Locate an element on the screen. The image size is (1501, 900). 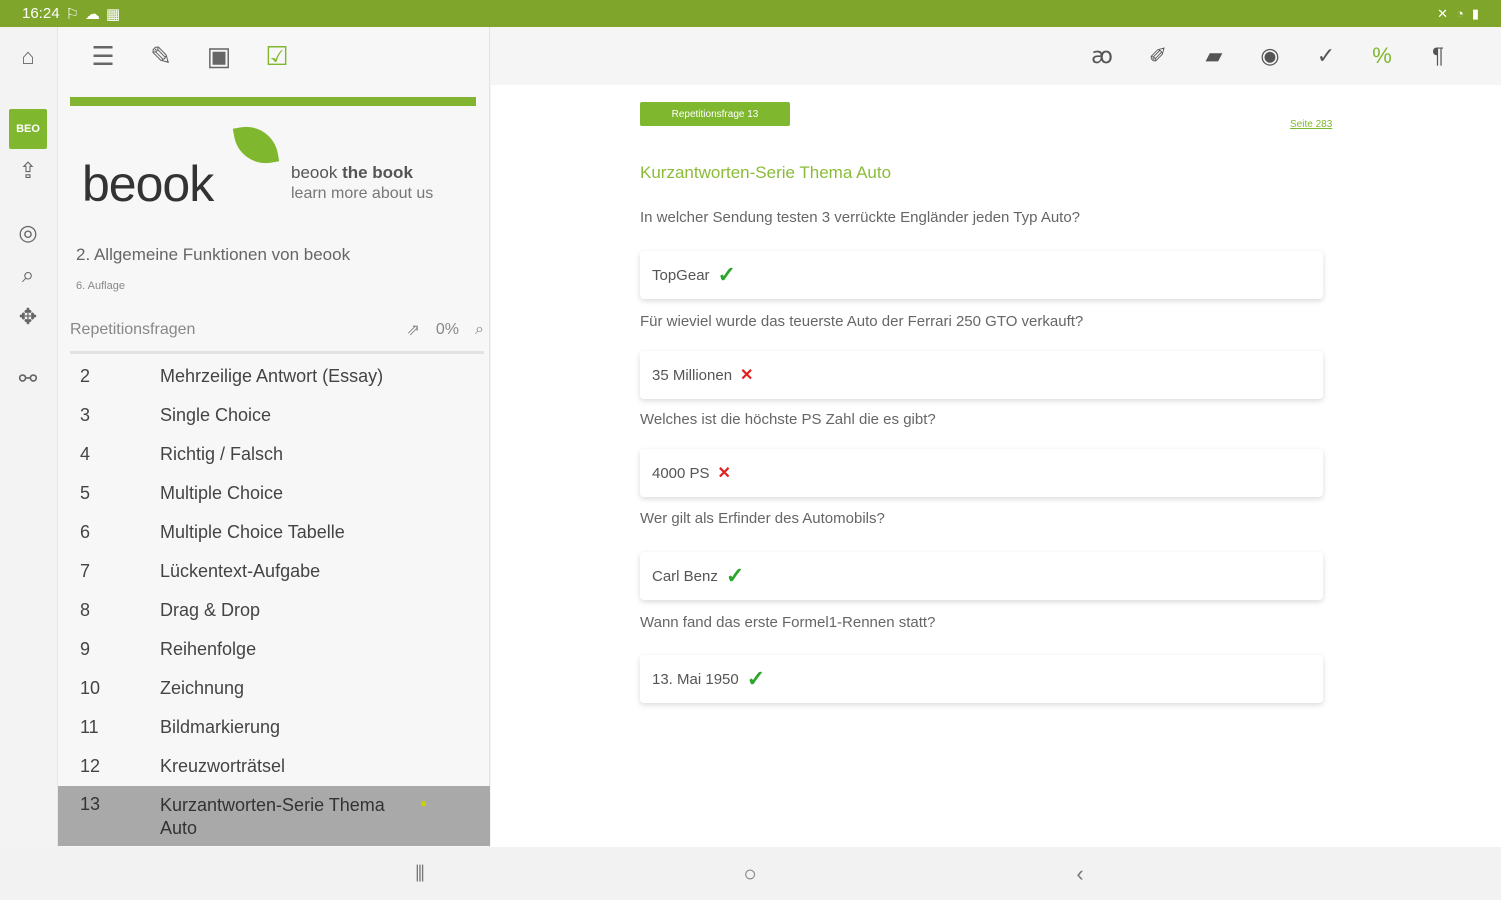
item-label: Lückentext-Aufgabe is located at coordinates (240, 571).